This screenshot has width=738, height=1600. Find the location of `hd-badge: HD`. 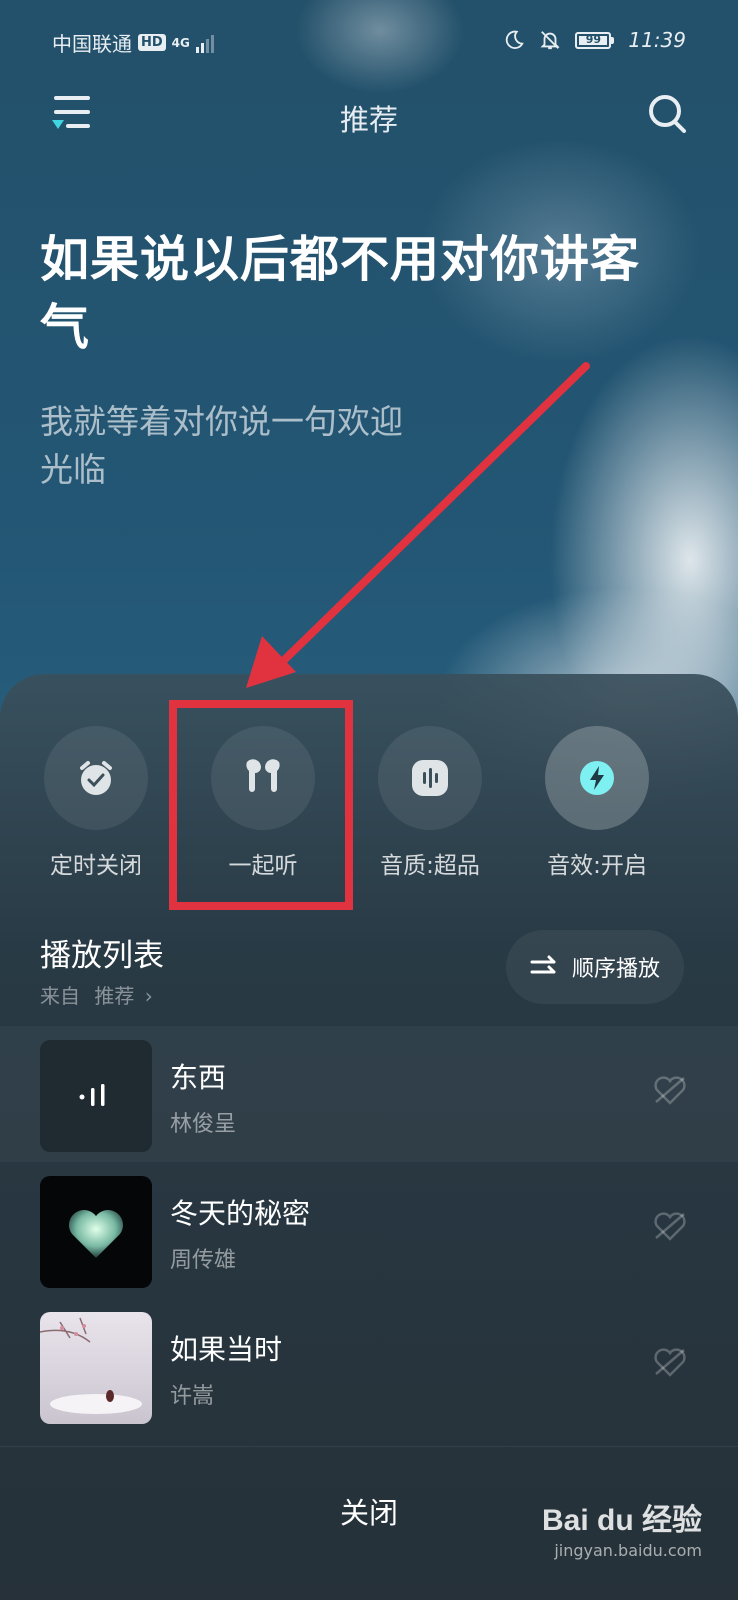

hd-badge: HD is located at coordinates (152, 42).